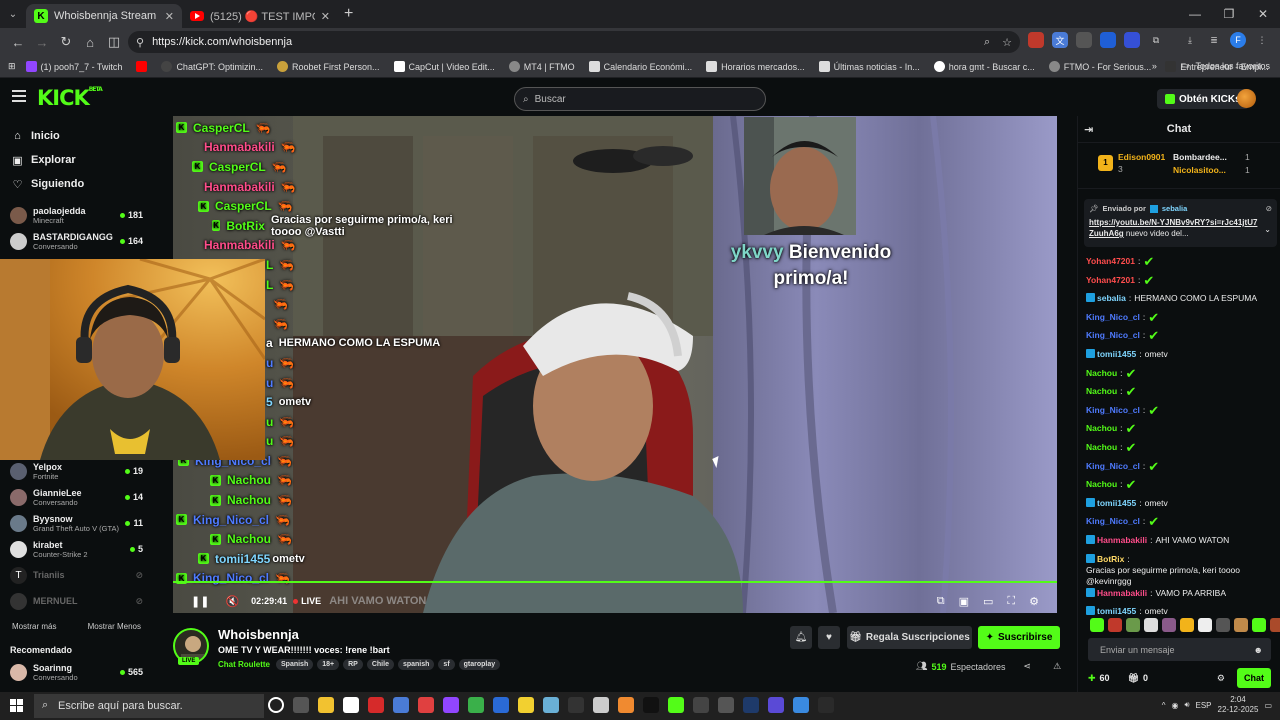 The height and width of the screenshot is (720, 1280). I want to click on stream-category: Chat Roulette, so click(244, 664).